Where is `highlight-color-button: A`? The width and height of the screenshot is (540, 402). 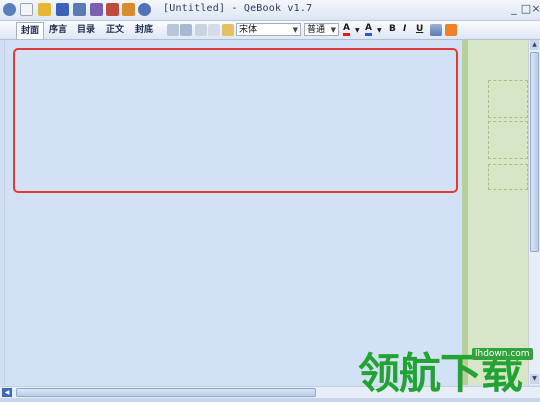
highlight-color-button: A is located at coordinates (368, 30).